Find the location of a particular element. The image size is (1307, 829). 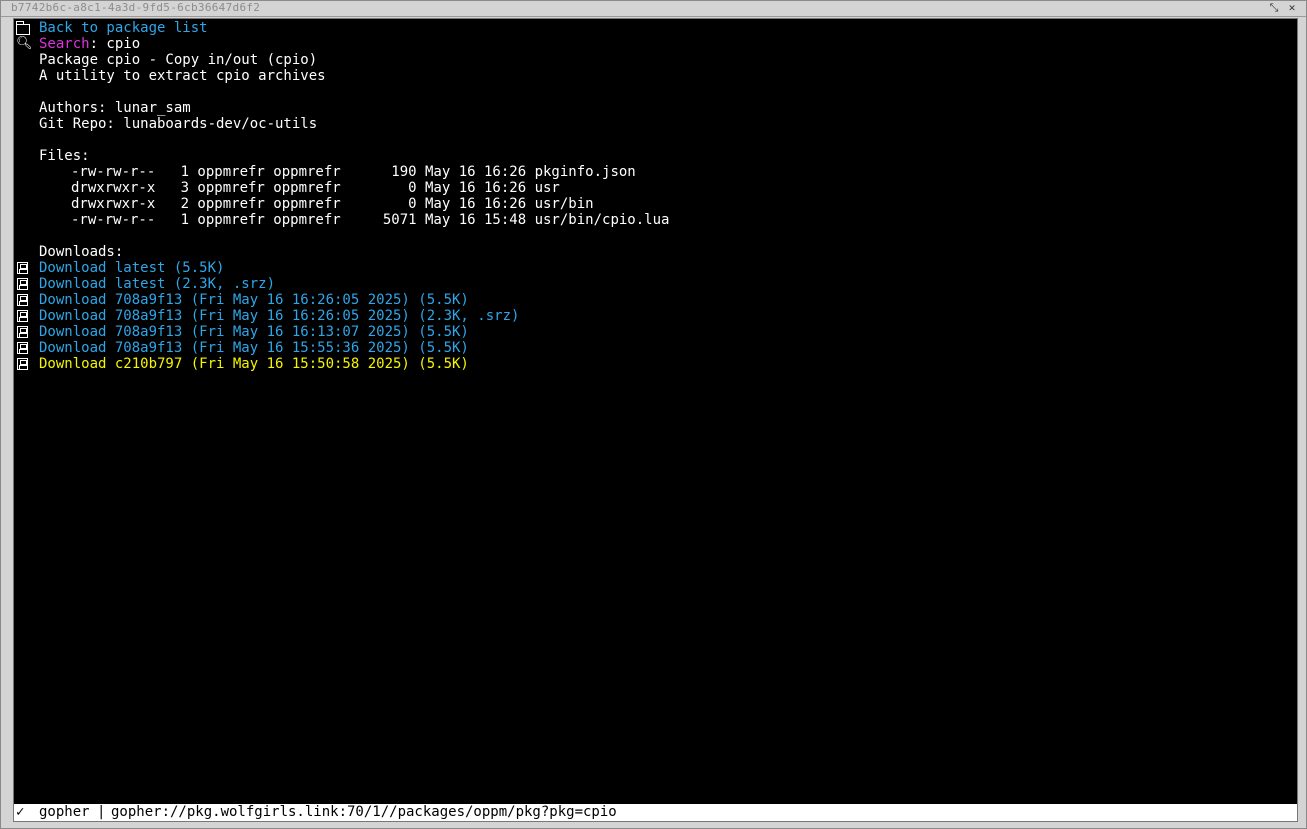

package-description: A utility to extract cpio archives is located at coordinates (182, 76).